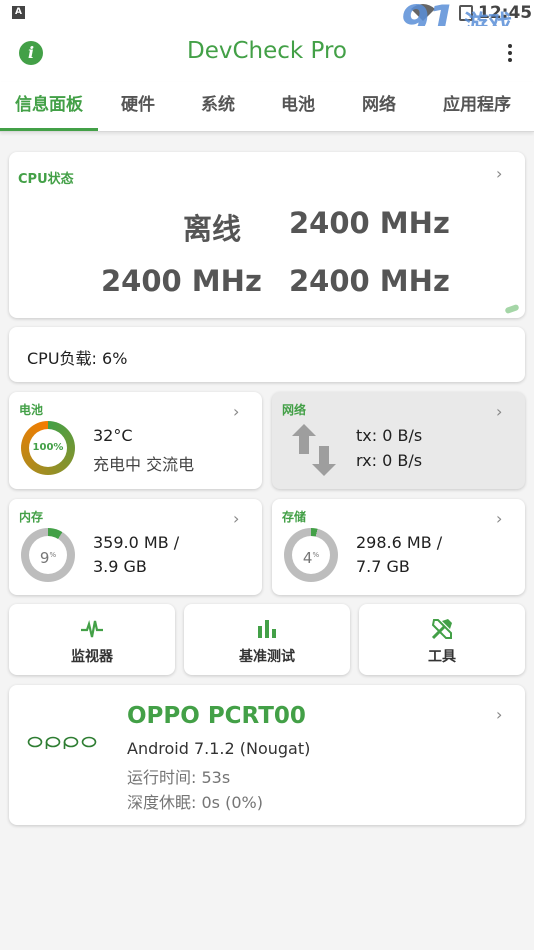 The width and height of the screenshot is (534, 950). What do you see at coordinates (316, 555) in the screenshot?
I see `storage-percent-sign: %` at bounding box center [316, 555].